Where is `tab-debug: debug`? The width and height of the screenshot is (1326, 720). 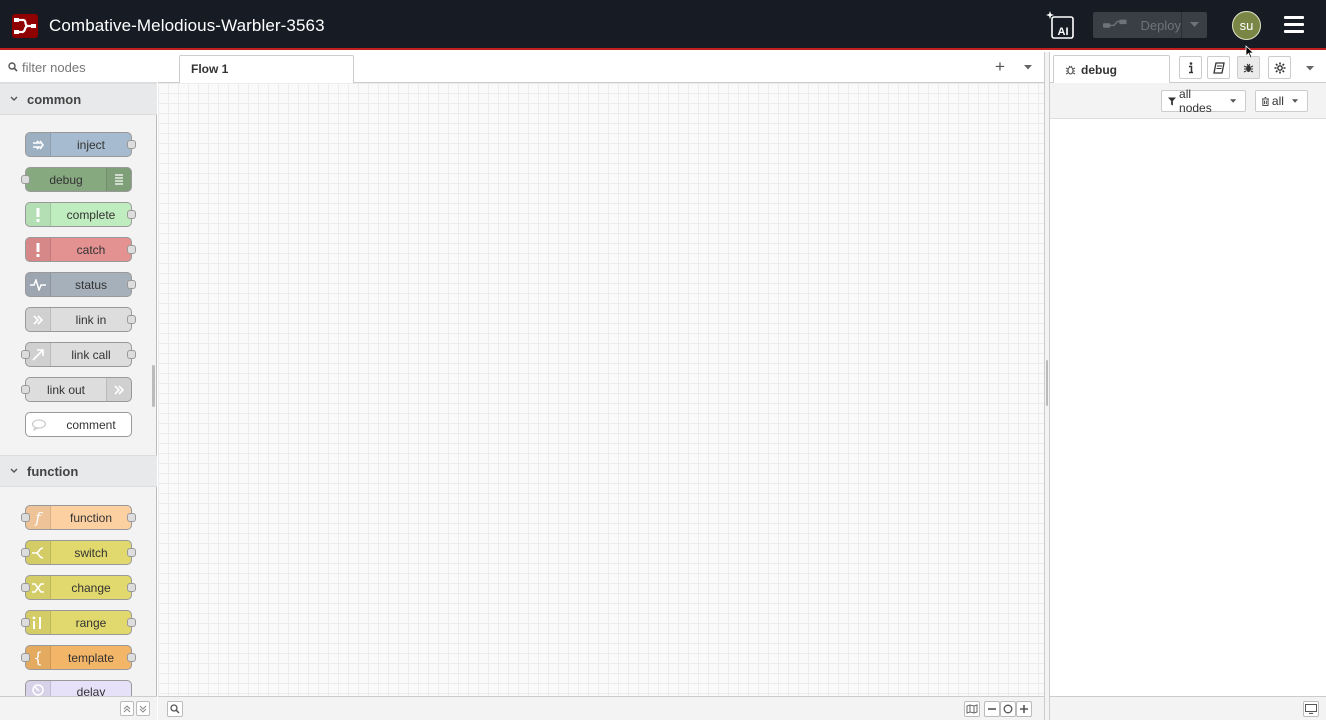 tab-debug: debug is located at coordinates (1111, 69).